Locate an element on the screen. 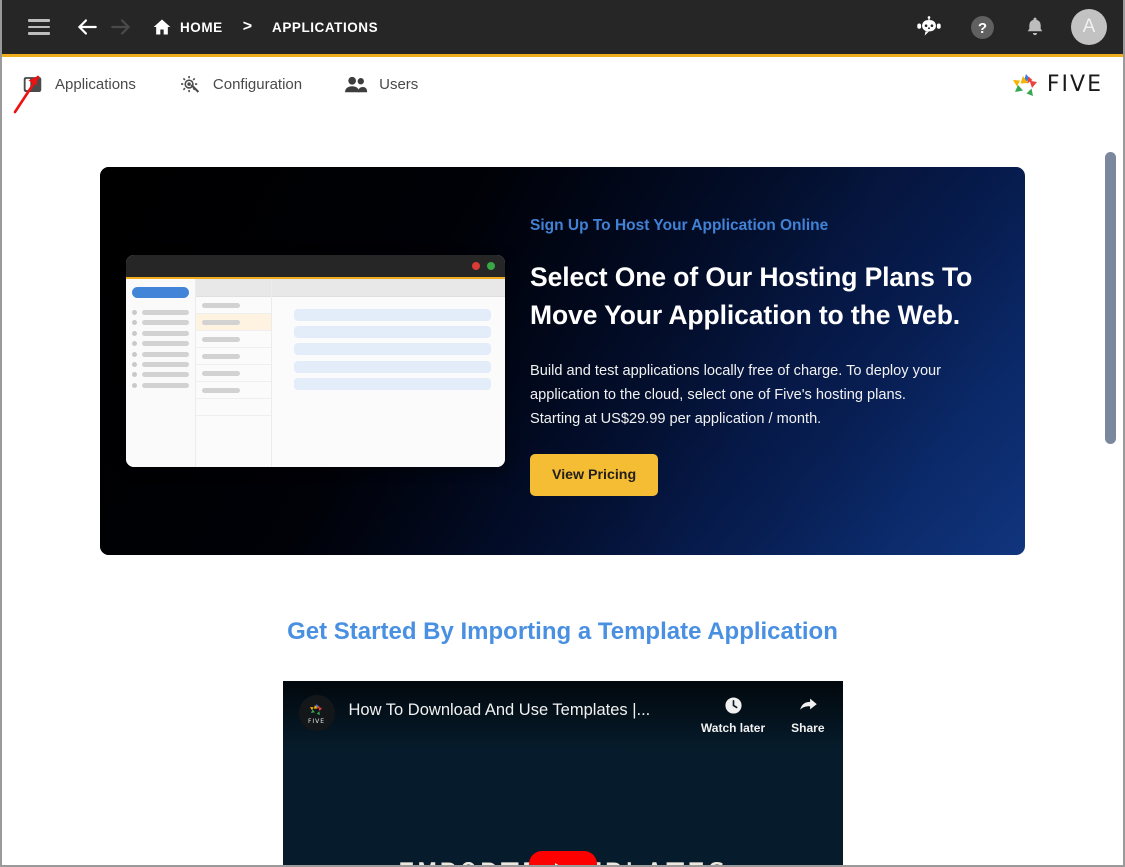 This screenshot has width=1125, height=867. tab-configuration-label: Configuration is located at coordinates (257, 84).